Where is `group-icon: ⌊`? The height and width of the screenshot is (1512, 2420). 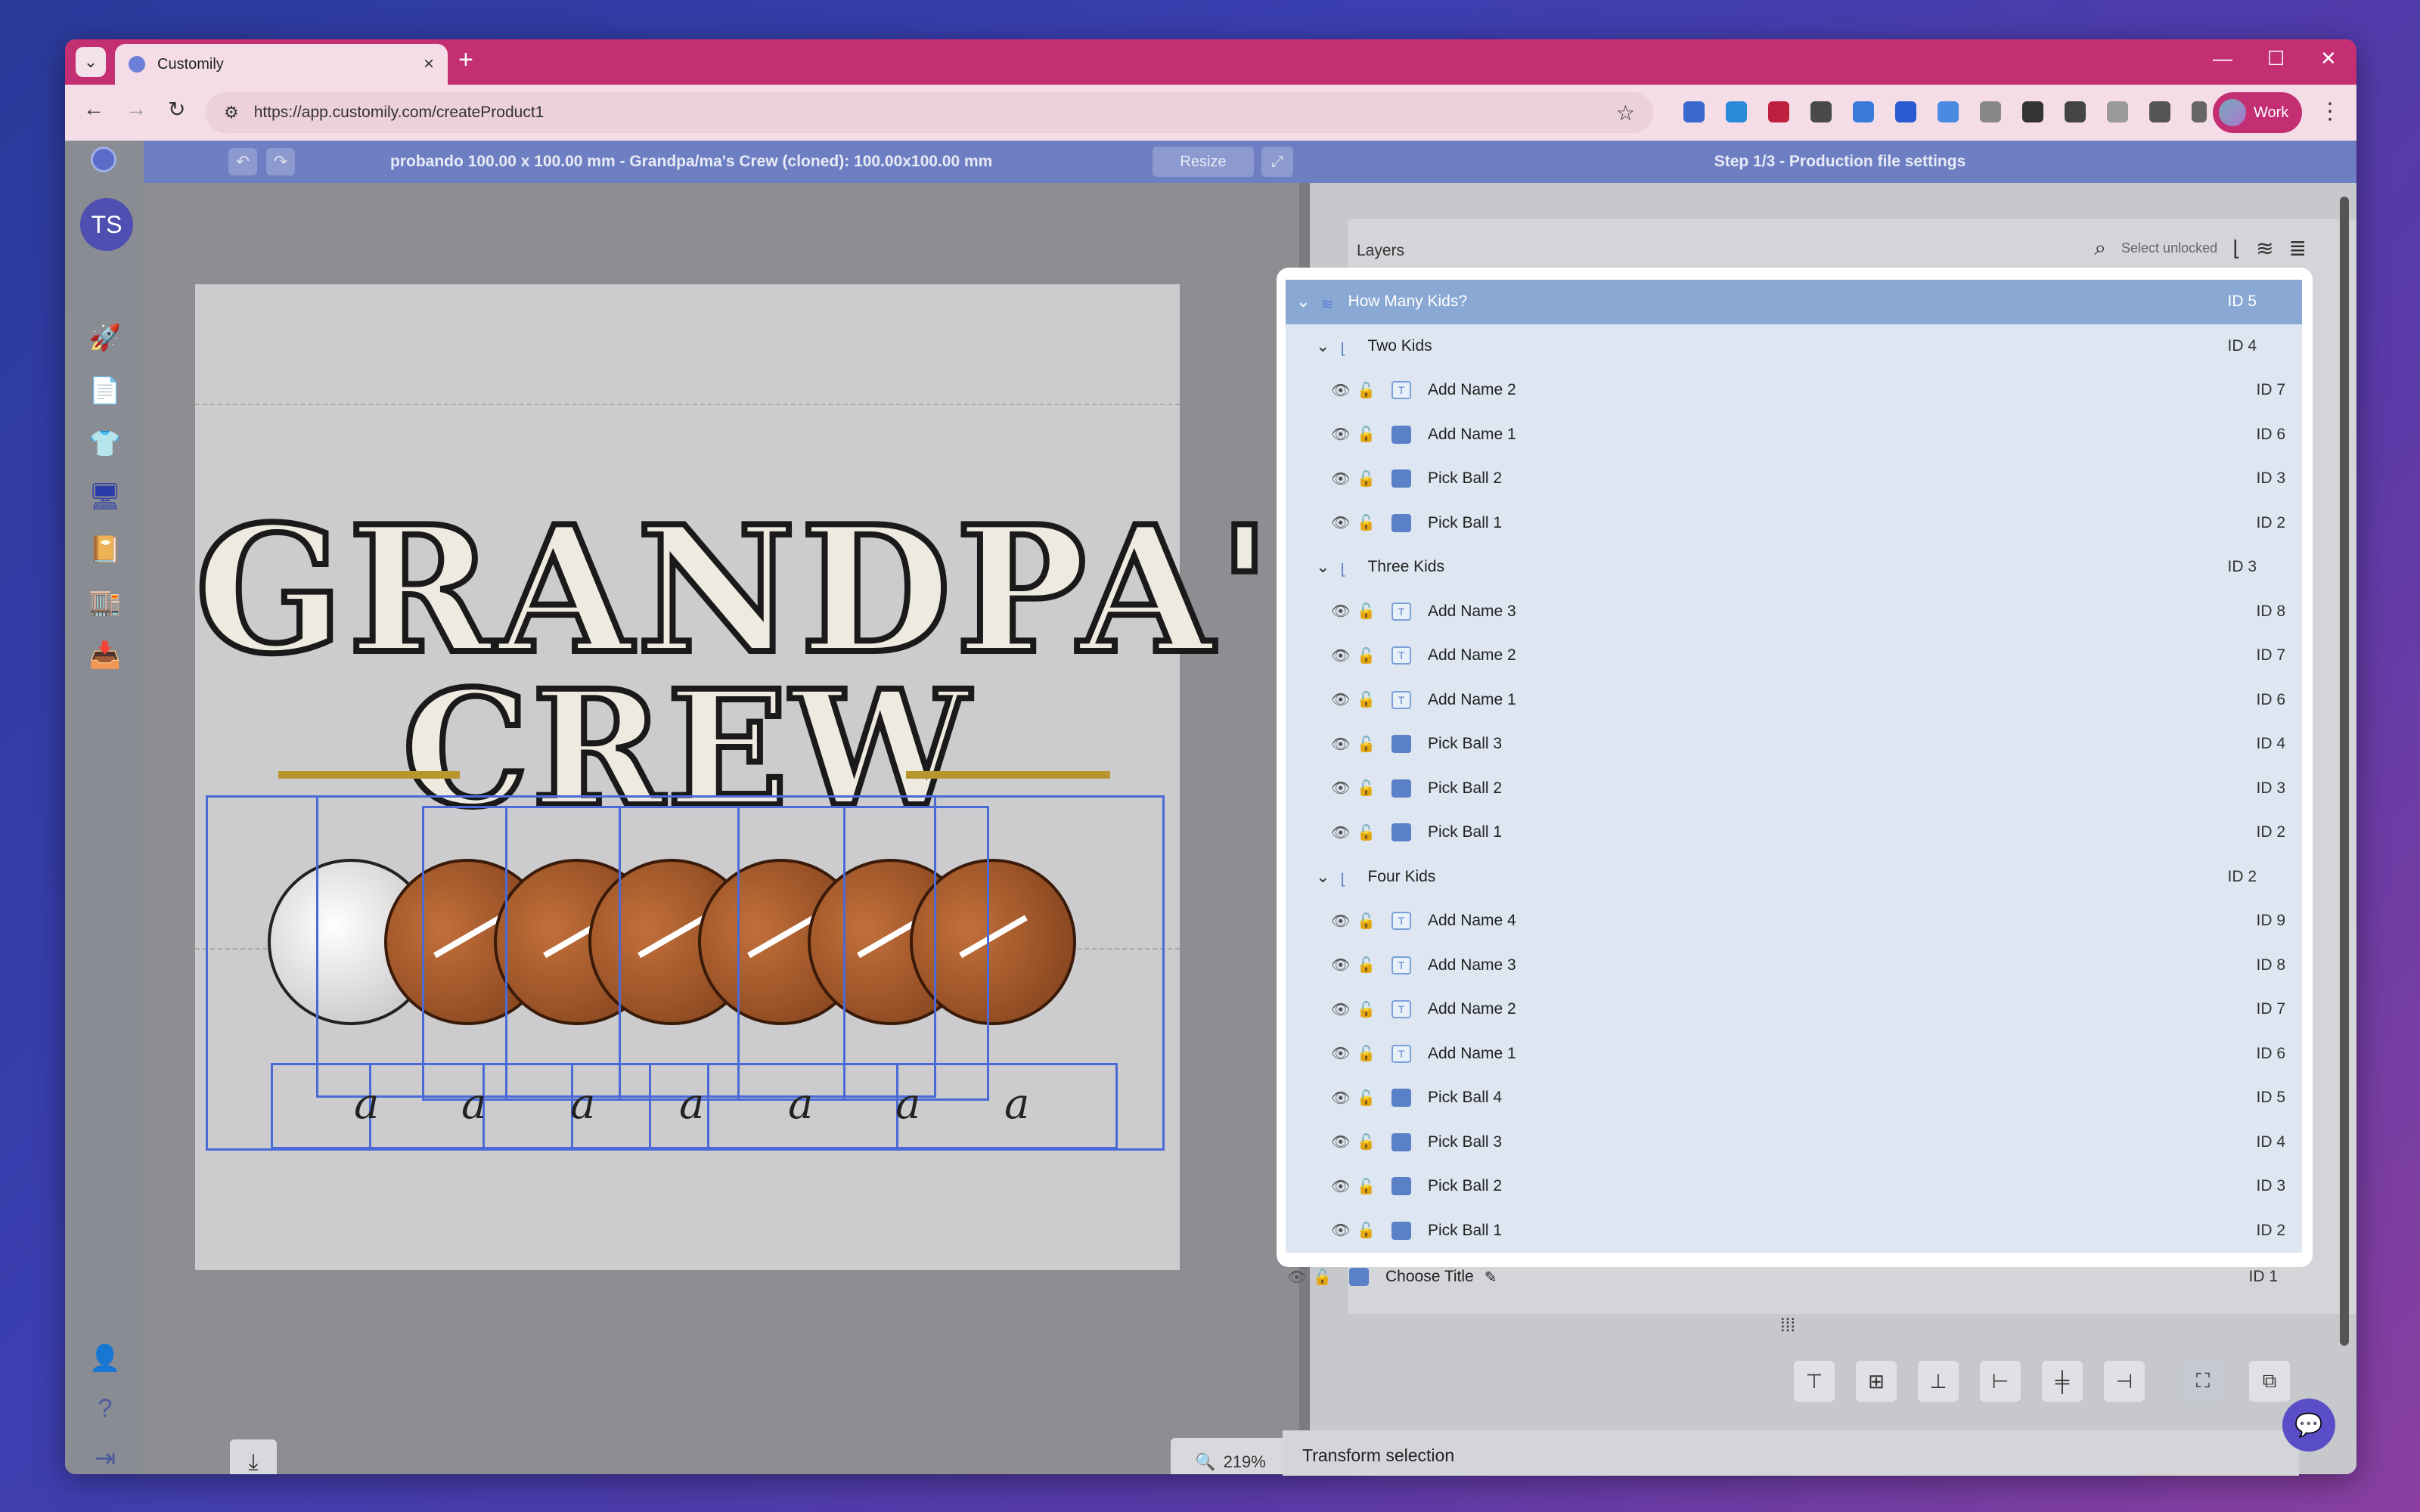
group-icon: ⌊ is located at coordinates (2236, 248).